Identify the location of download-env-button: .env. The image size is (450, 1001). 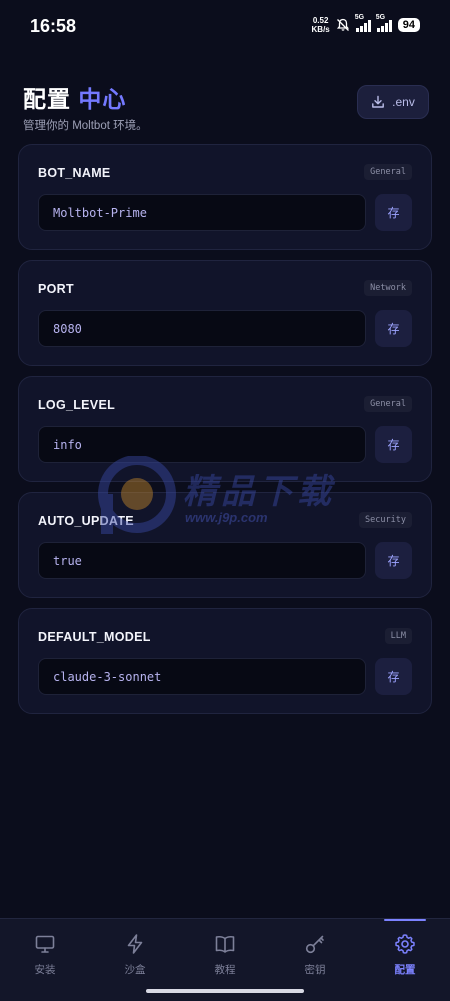
(393, 102).